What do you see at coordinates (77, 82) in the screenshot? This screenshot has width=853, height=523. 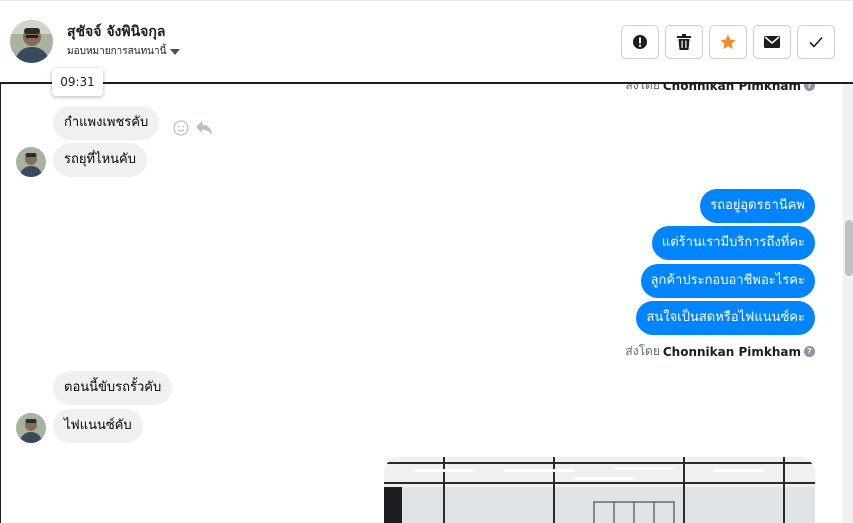 I see `timestamp-tooltip: 09:31` at bounding box center [77, 82].